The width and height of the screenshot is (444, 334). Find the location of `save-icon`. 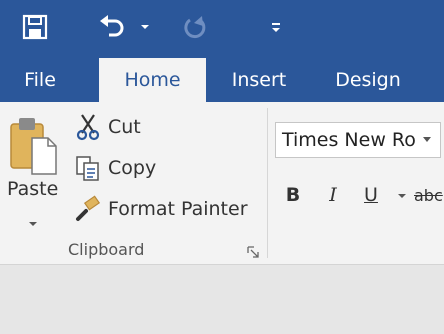

save-icon is located at coordinates (35, 27).